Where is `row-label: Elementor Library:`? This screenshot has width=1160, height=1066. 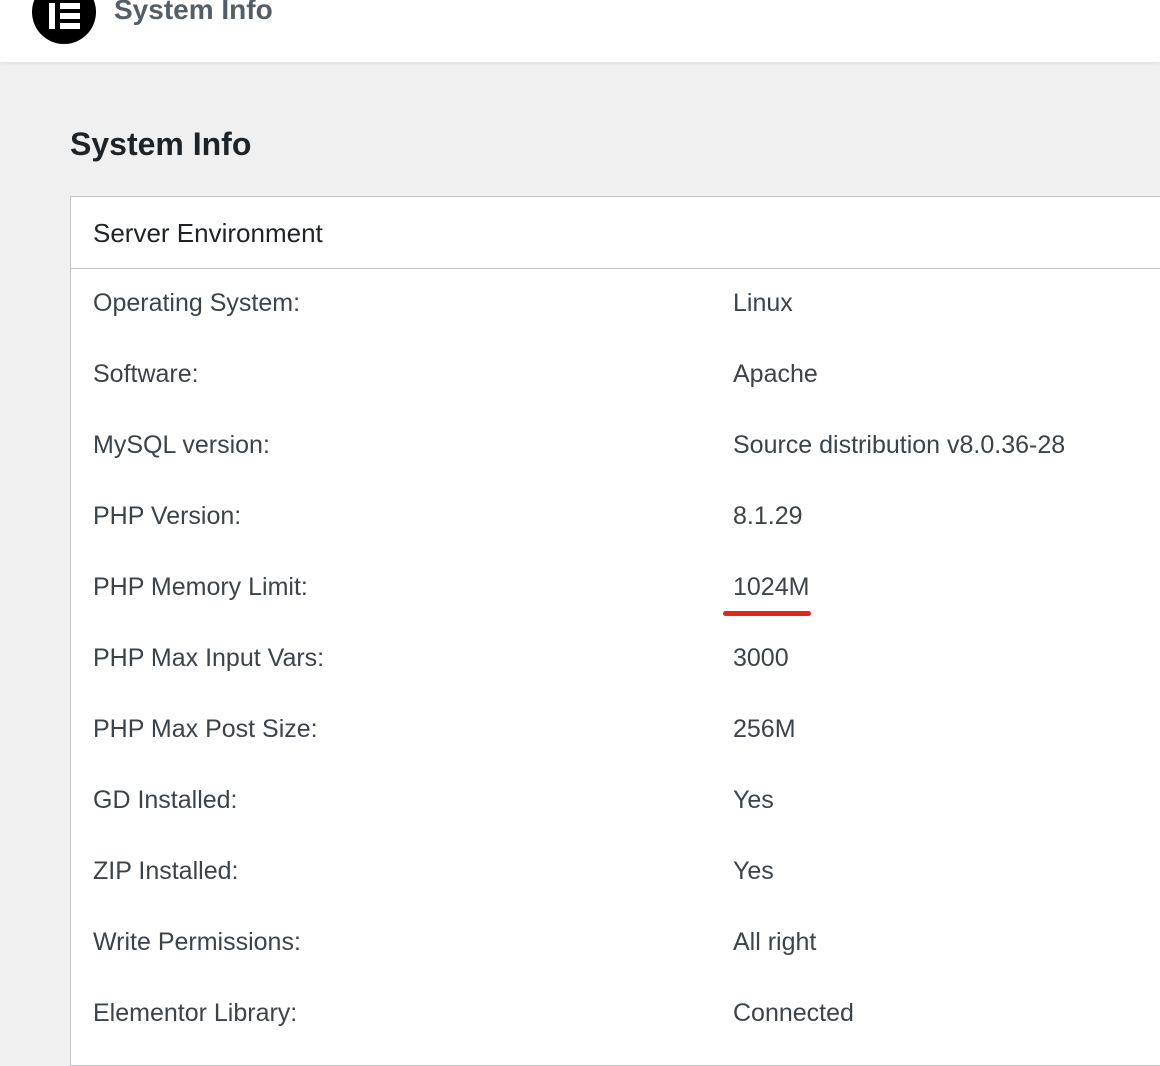 row-label: Elementor Library: is located at coordinates (195, 1013).